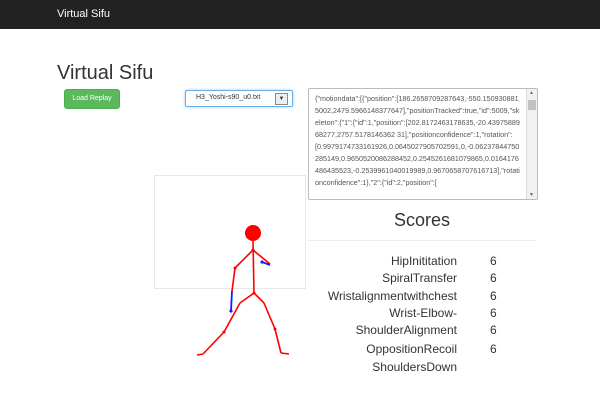 The image size is (600, 418). What do you see at coordinates (422, 220) in the screenshot?
I see `scores-title: Scores` at bounding box center [422, 220].